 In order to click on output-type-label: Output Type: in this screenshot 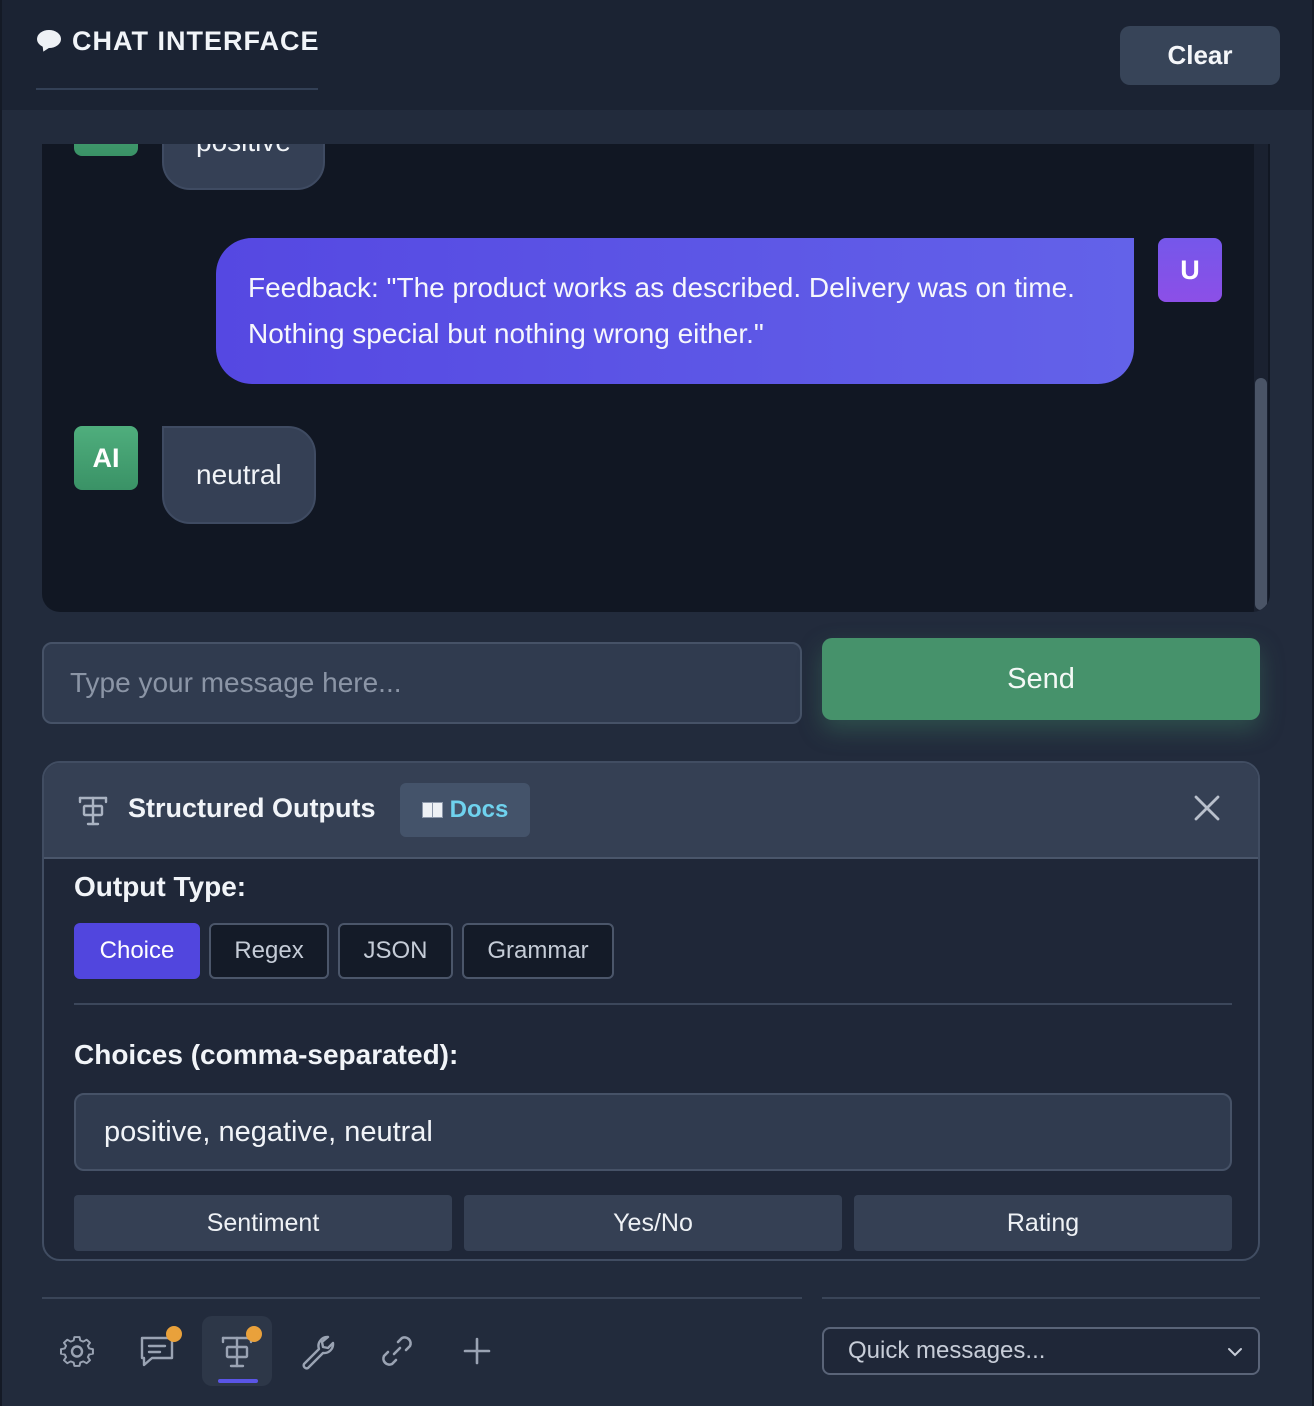, I will do `click(160, 886)`.